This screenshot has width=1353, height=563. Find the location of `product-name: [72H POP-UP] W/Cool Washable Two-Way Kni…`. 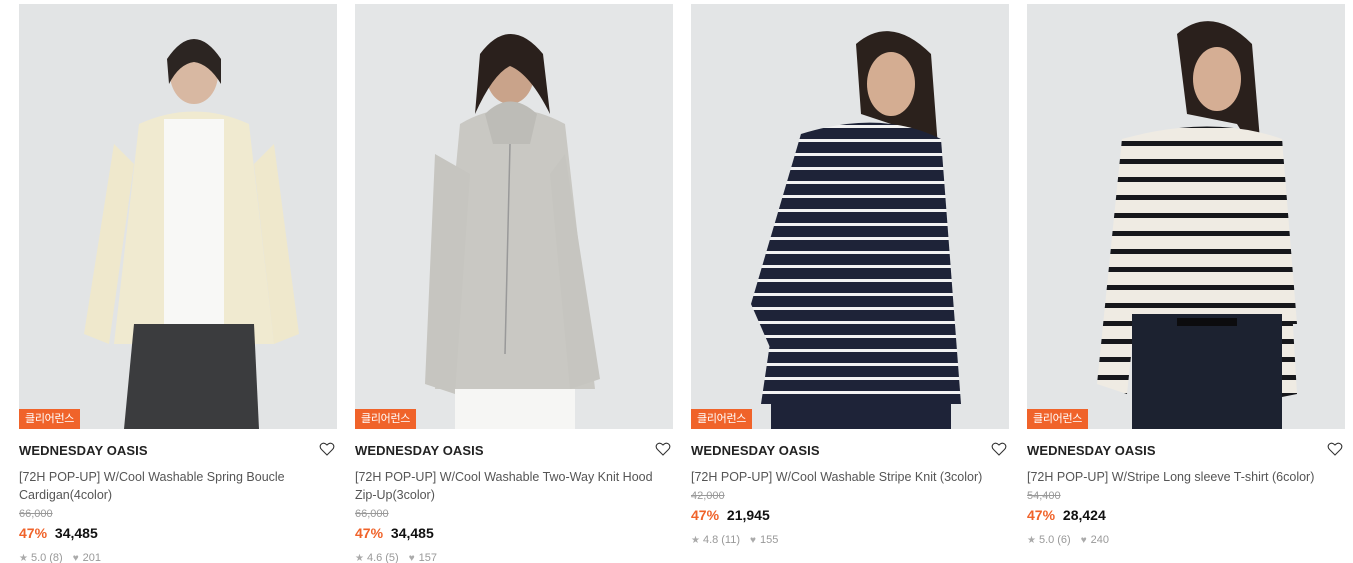

product-name: [72H POP-UP] W/Cool Washable Two-Way Kni… is located at coordinates (505, 486).